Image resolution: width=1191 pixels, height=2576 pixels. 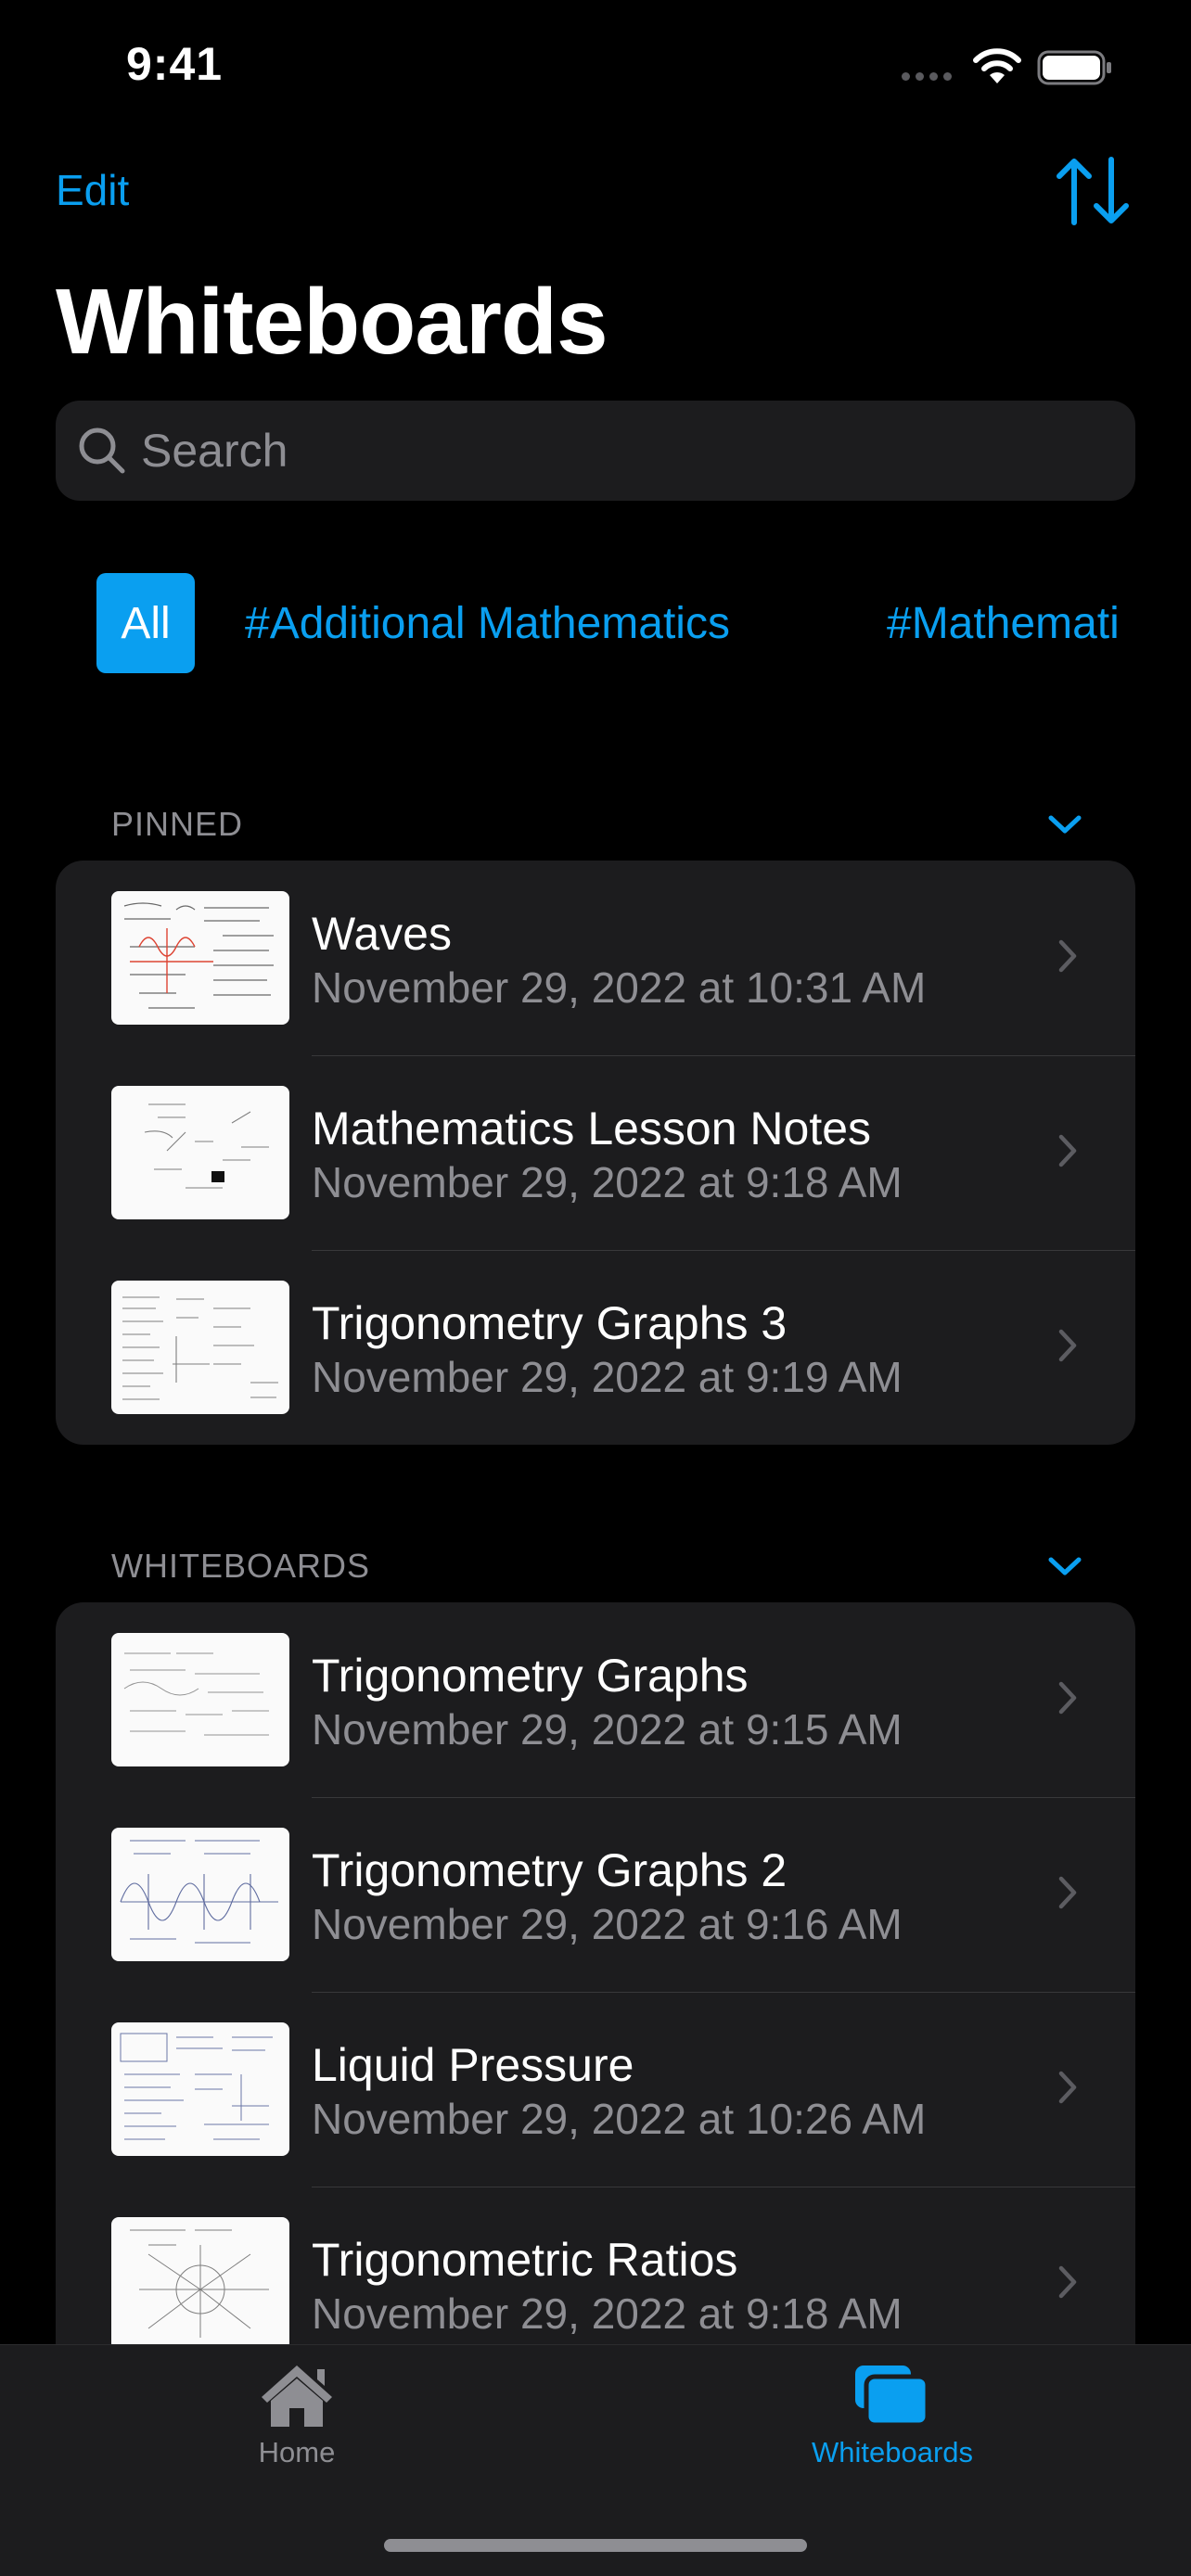 What do you see at coordinates (297, 2452) in the screenshot?
I see `tab-label: Home` at bounding box center [297, 2452].